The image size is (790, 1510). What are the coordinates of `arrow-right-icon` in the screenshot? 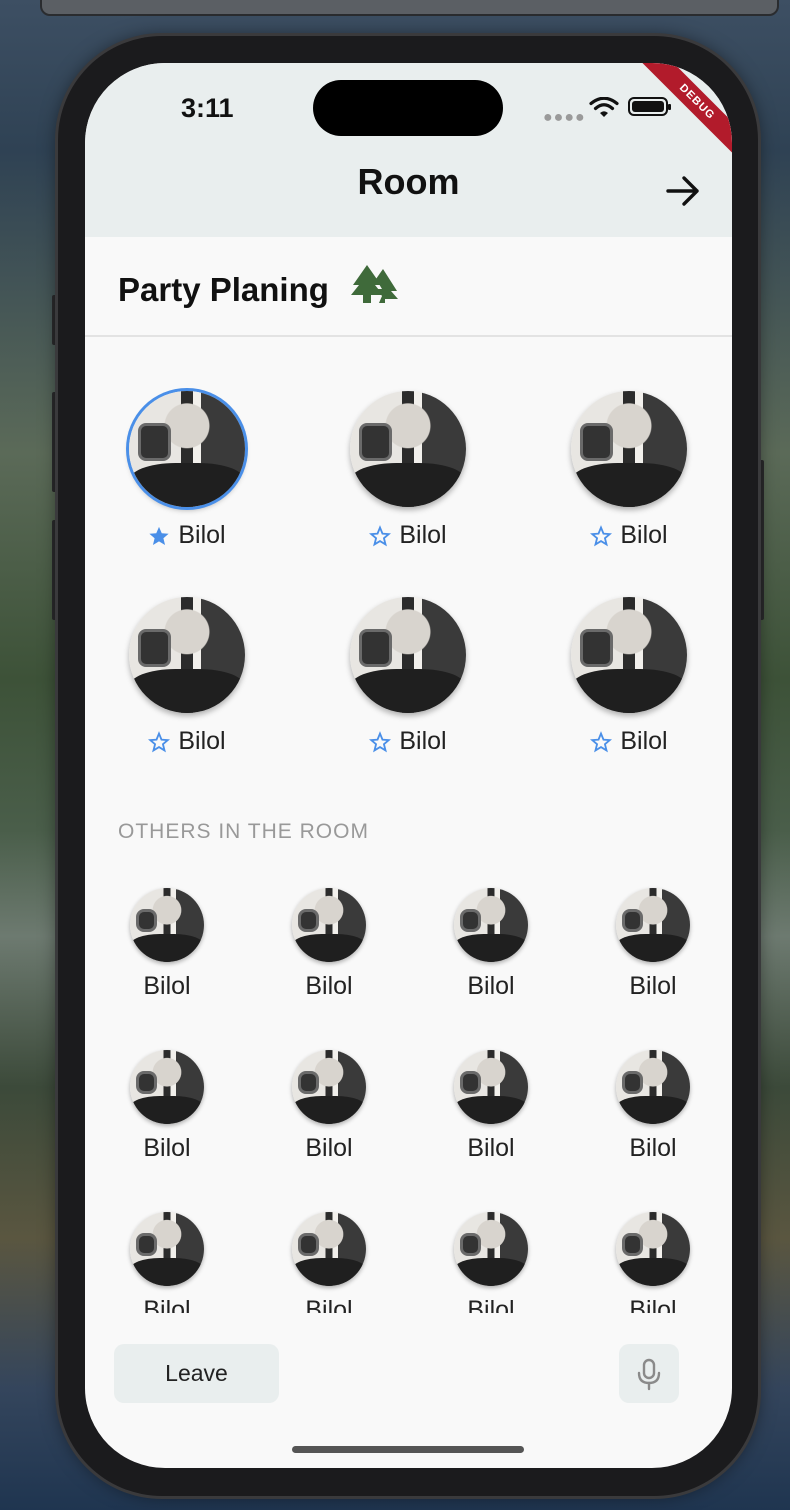 It's located at (683, 191).